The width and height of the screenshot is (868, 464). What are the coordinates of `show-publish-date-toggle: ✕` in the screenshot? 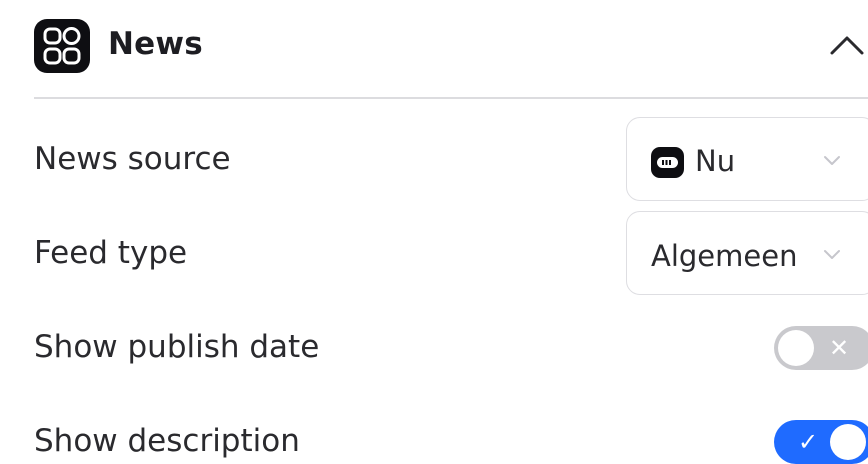 It's located at (821, 348).